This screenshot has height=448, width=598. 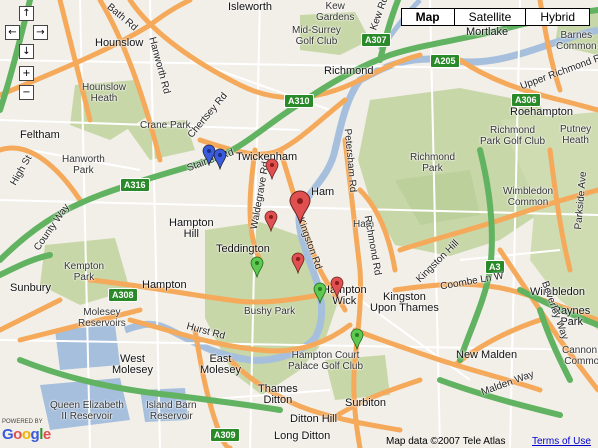 What do you see at coordinates (220, 364) in the screenshot?
I see `label-east-molesey: East Molesey` at bounding box center [220, 364].